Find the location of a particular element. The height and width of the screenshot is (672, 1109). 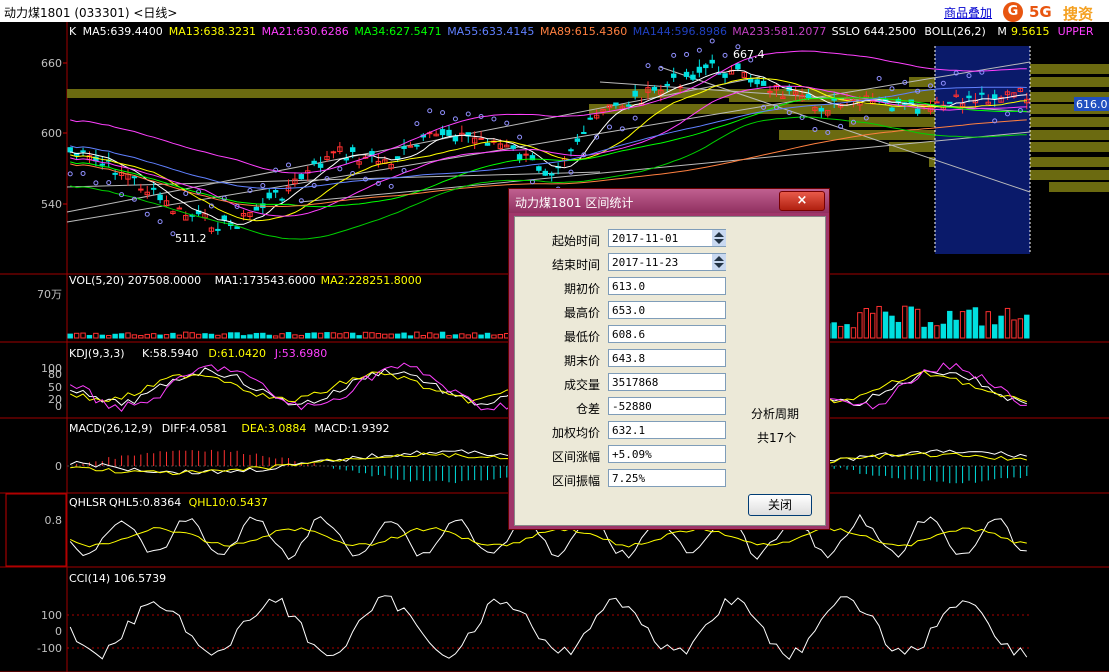

qhlsr-legend-item: QHL10:0.5437 is located at coordinates (228, 502).